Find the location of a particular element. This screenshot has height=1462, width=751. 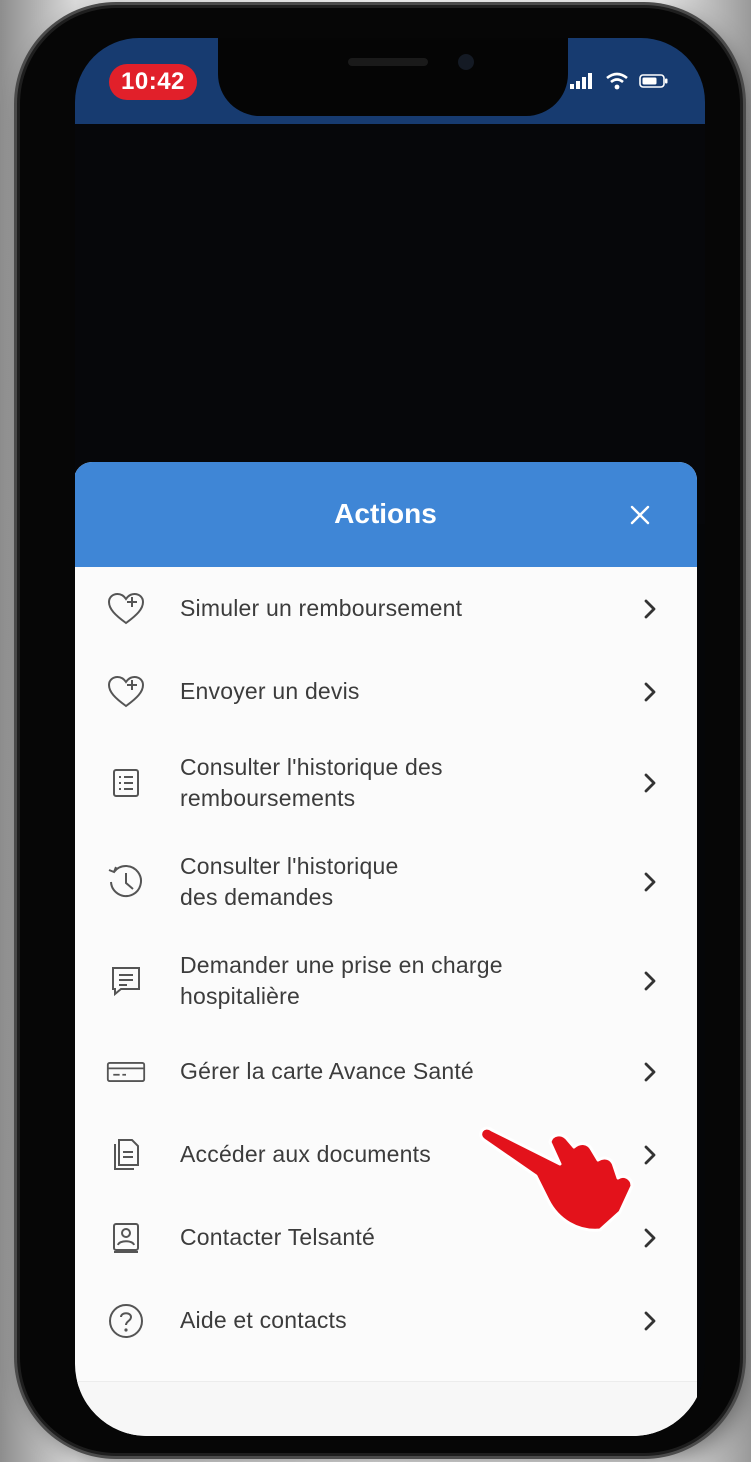

history-clock-icon is located at coordinates (126, 882).